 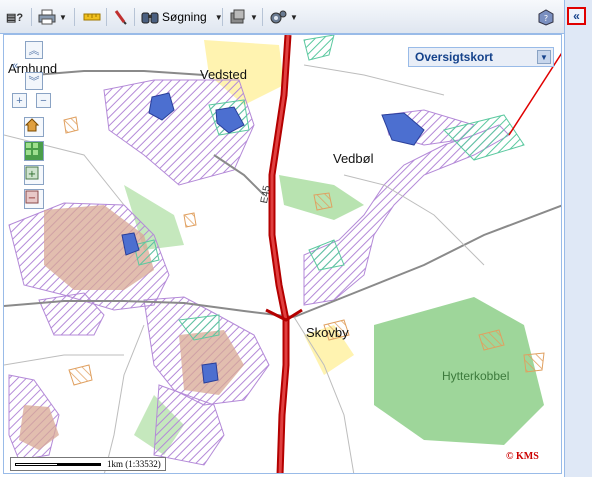 I want to click on settings-button: ▼, so click(x=283, y=17).